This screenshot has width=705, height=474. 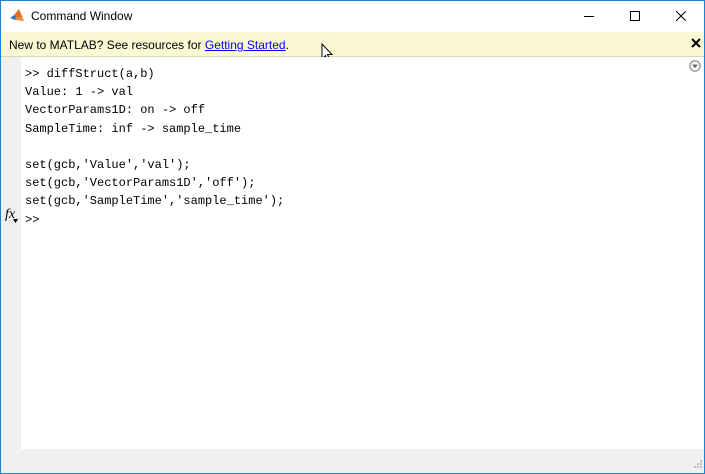 What do you see at coordinates (287, 45) in the screenshot?
I see `info-message-suffix: .` at bounding box center [287, 45].